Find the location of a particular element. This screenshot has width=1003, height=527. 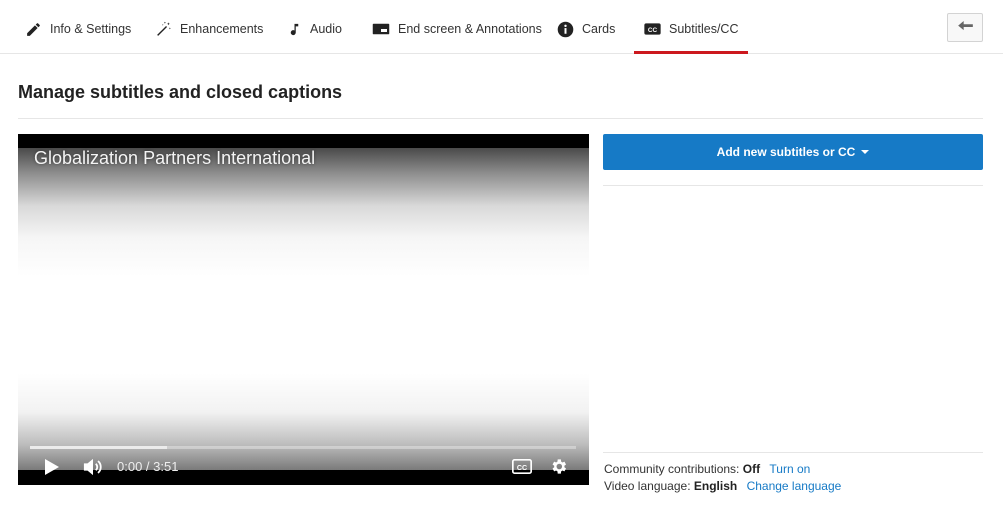

time-display: 0:00 / 3:51 is located at coordinates (148, 466).